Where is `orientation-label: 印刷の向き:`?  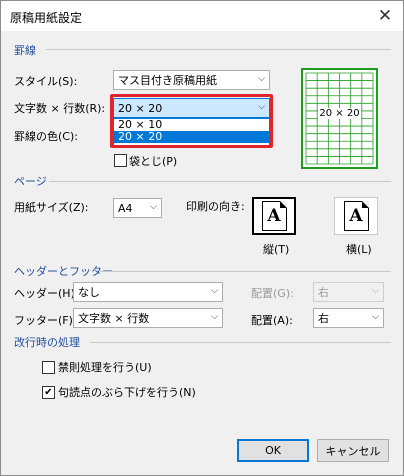
orientation-label: 印刷の向き: is located at coordinates (215, 206).